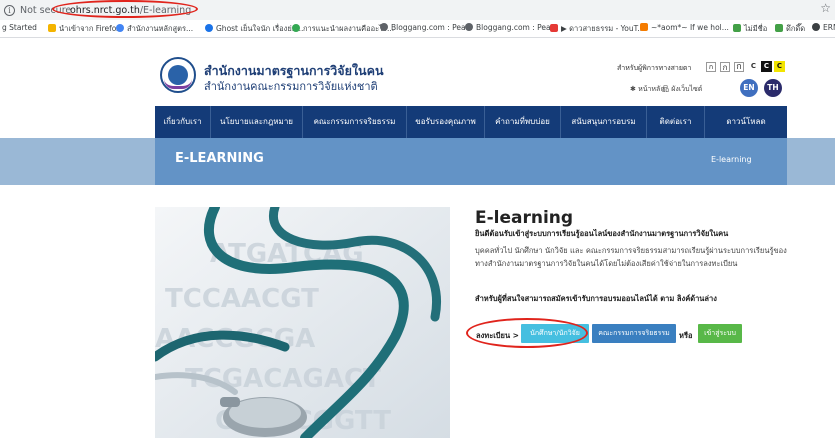 The image size is (835, 438). I want to click on accessibility-link: สำหรับผู้พิการทางสายตา, so click(654, 68).